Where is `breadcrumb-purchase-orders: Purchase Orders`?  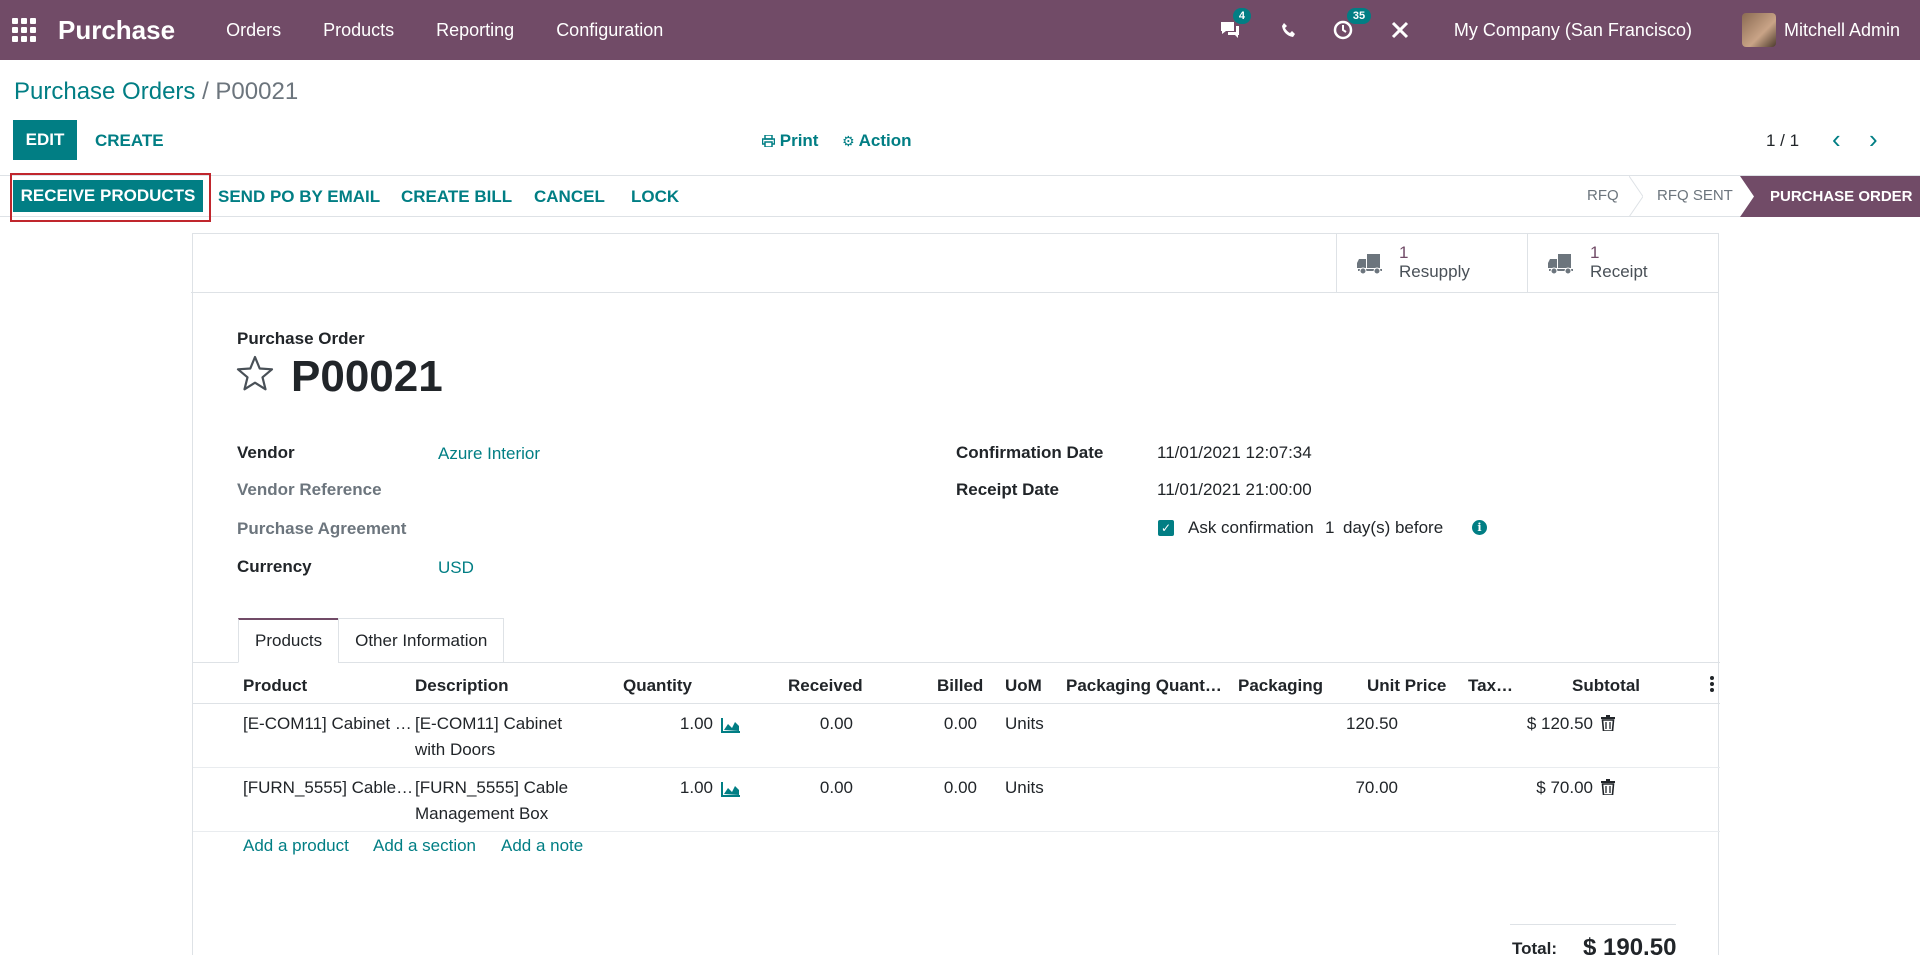
breadcrumb-purchase-orders: Purchase Orders is located at coordinates (104, 91).